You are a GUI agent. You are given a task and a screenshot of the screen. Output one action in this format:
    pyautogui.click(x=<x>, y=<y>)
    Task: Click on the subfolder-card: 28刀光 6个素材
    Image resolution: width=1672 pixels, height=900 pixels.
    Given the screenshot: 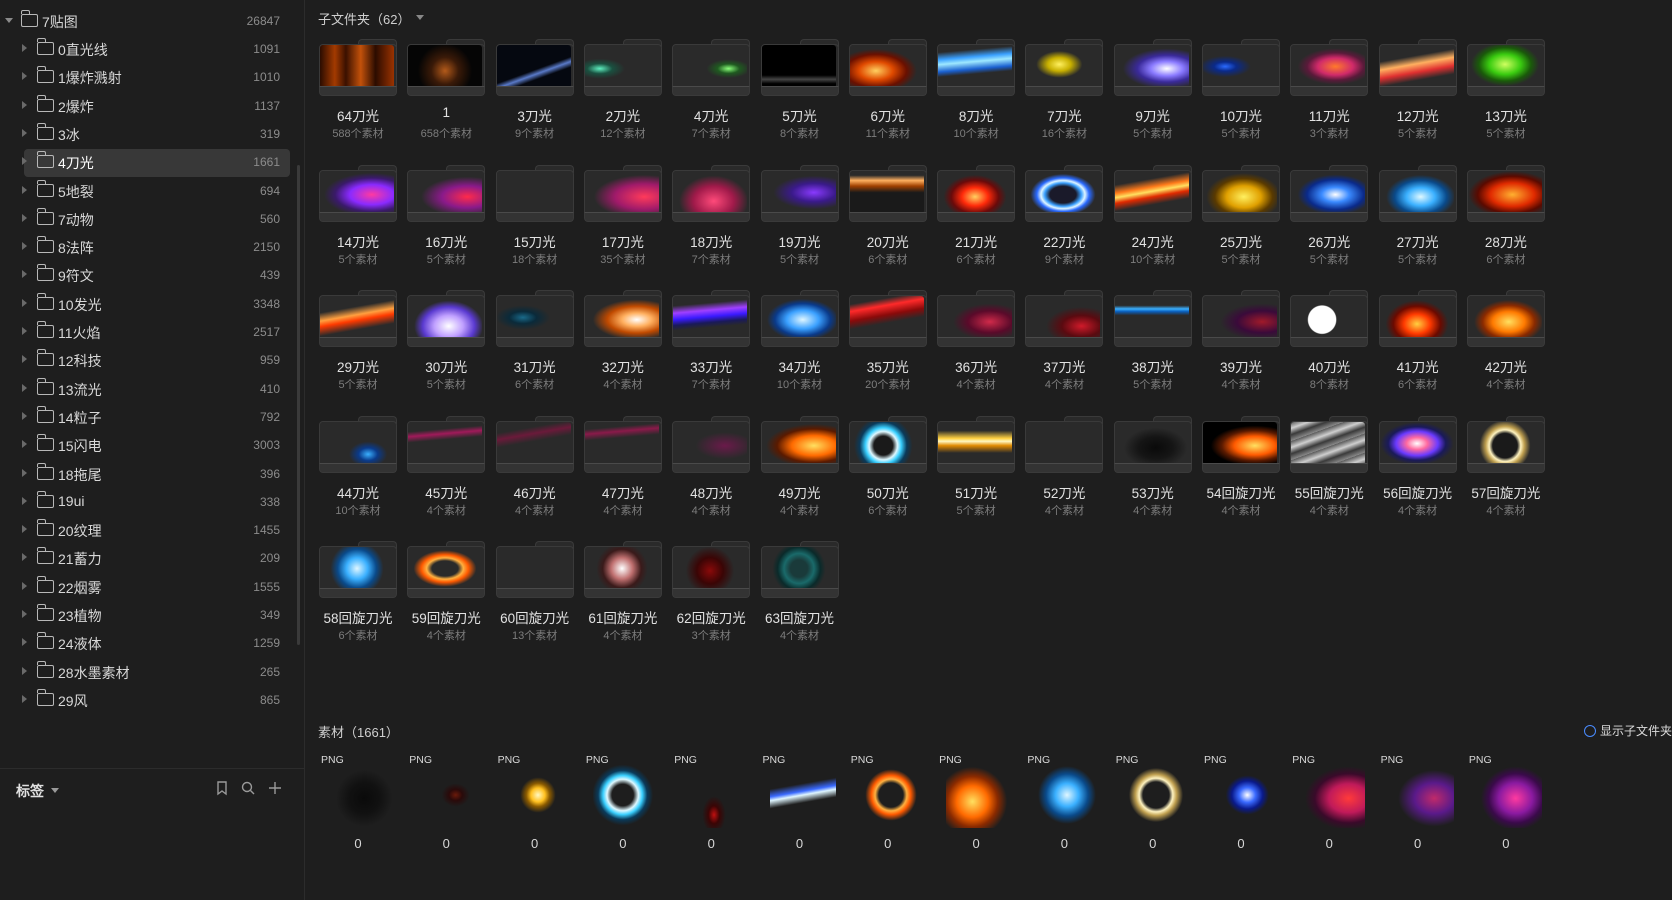 What is the action you would take?
    pyautogui.click(x=1506, y=224)
    